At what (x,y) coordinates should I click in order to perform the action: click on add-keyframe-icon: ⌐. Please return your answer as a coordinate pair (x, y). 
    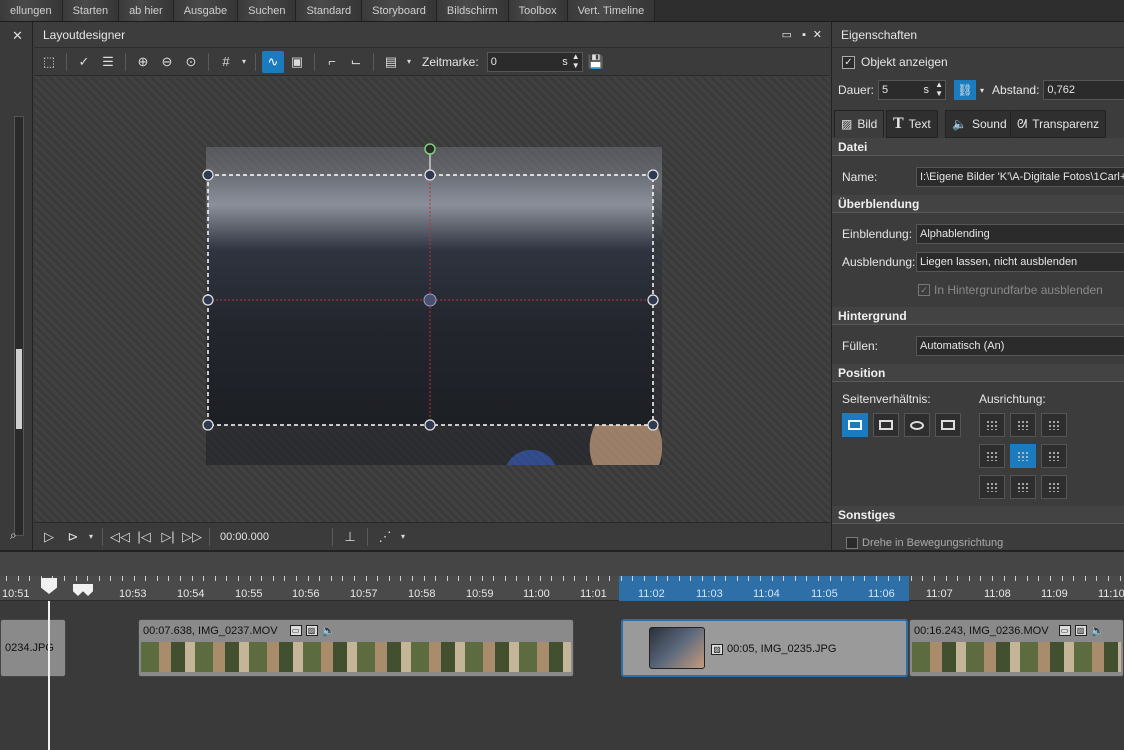
    Looking at the image, I should click on (332, 62).